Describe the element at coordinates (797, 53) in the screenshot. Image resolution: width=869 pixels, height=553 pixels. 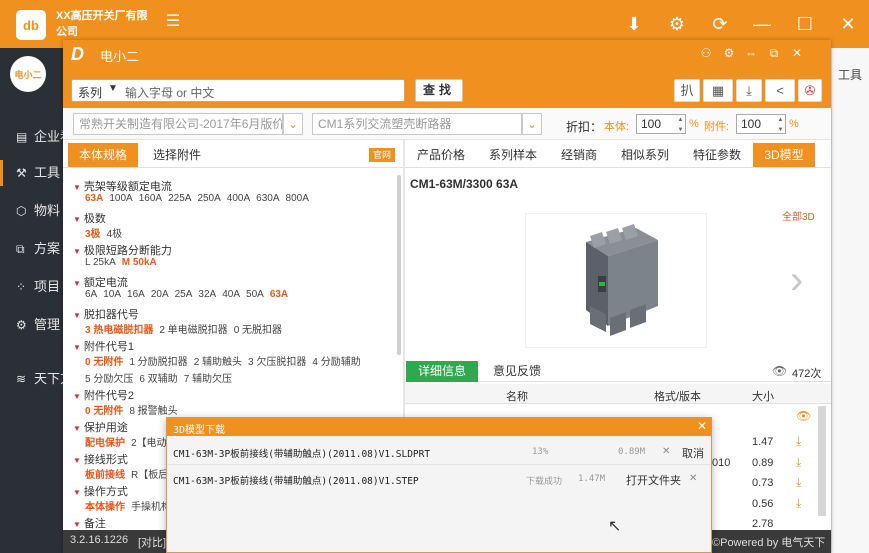
I see `inner-close-icon: ✕` at that location.